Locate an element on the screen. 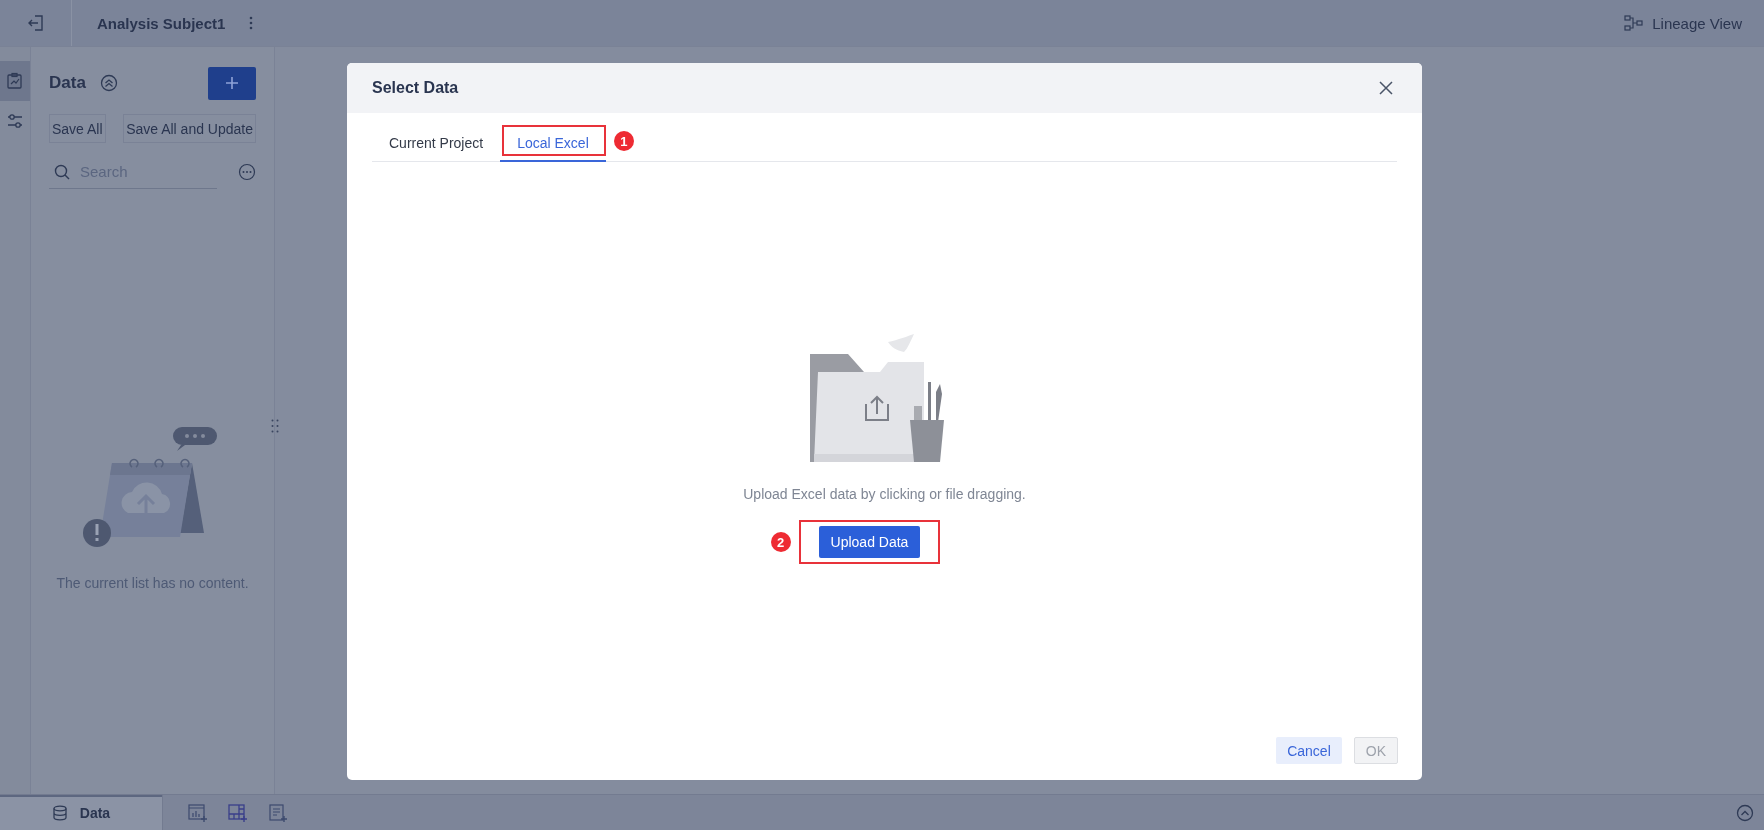 The width and height of the screenshot is (1764, 830). save-button: Save All and Update is located at coordinates (189, 128).